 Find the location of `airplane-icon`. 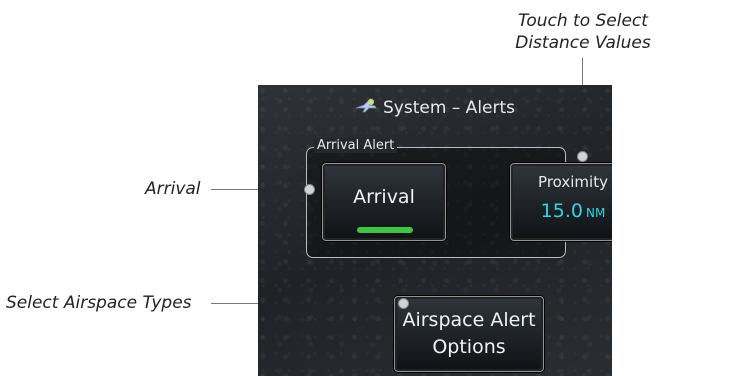

airplane-icon is located at coordinates (366, 107).